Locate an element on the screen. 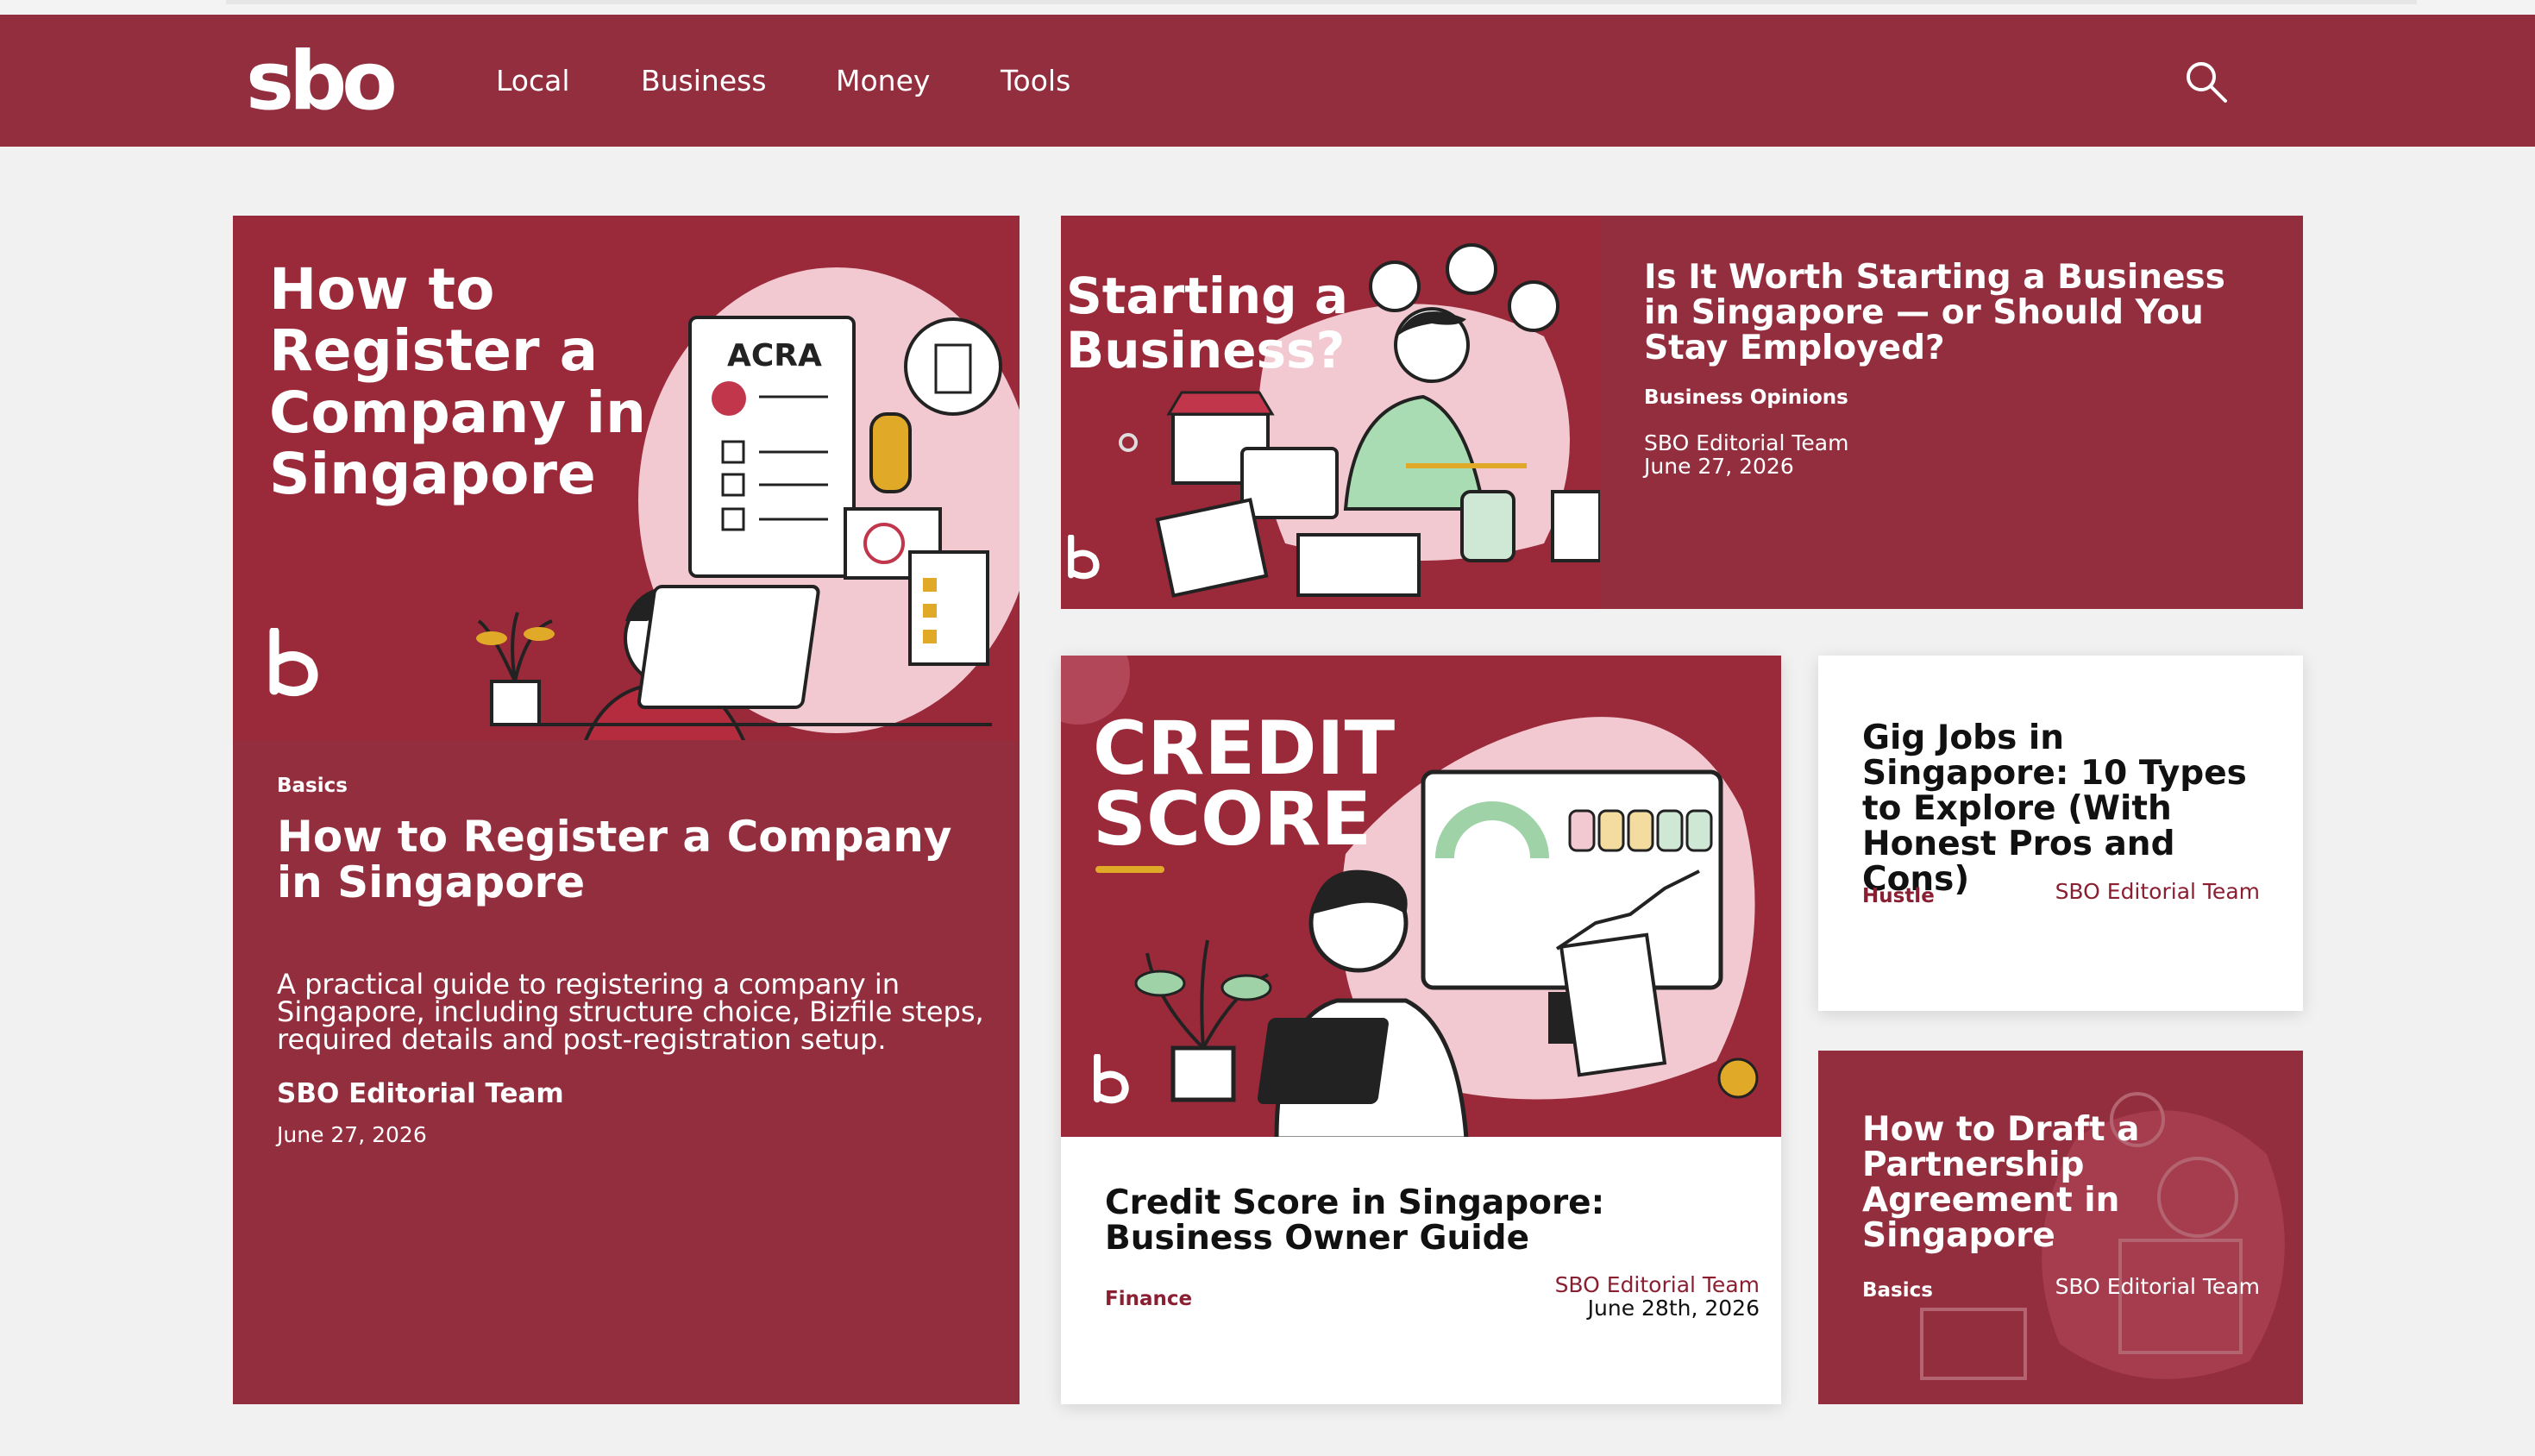 This screenshot has height=1456, width=2535. featured-image-title: How to Register a Company in Singapore is located at coordinates (457, 382).